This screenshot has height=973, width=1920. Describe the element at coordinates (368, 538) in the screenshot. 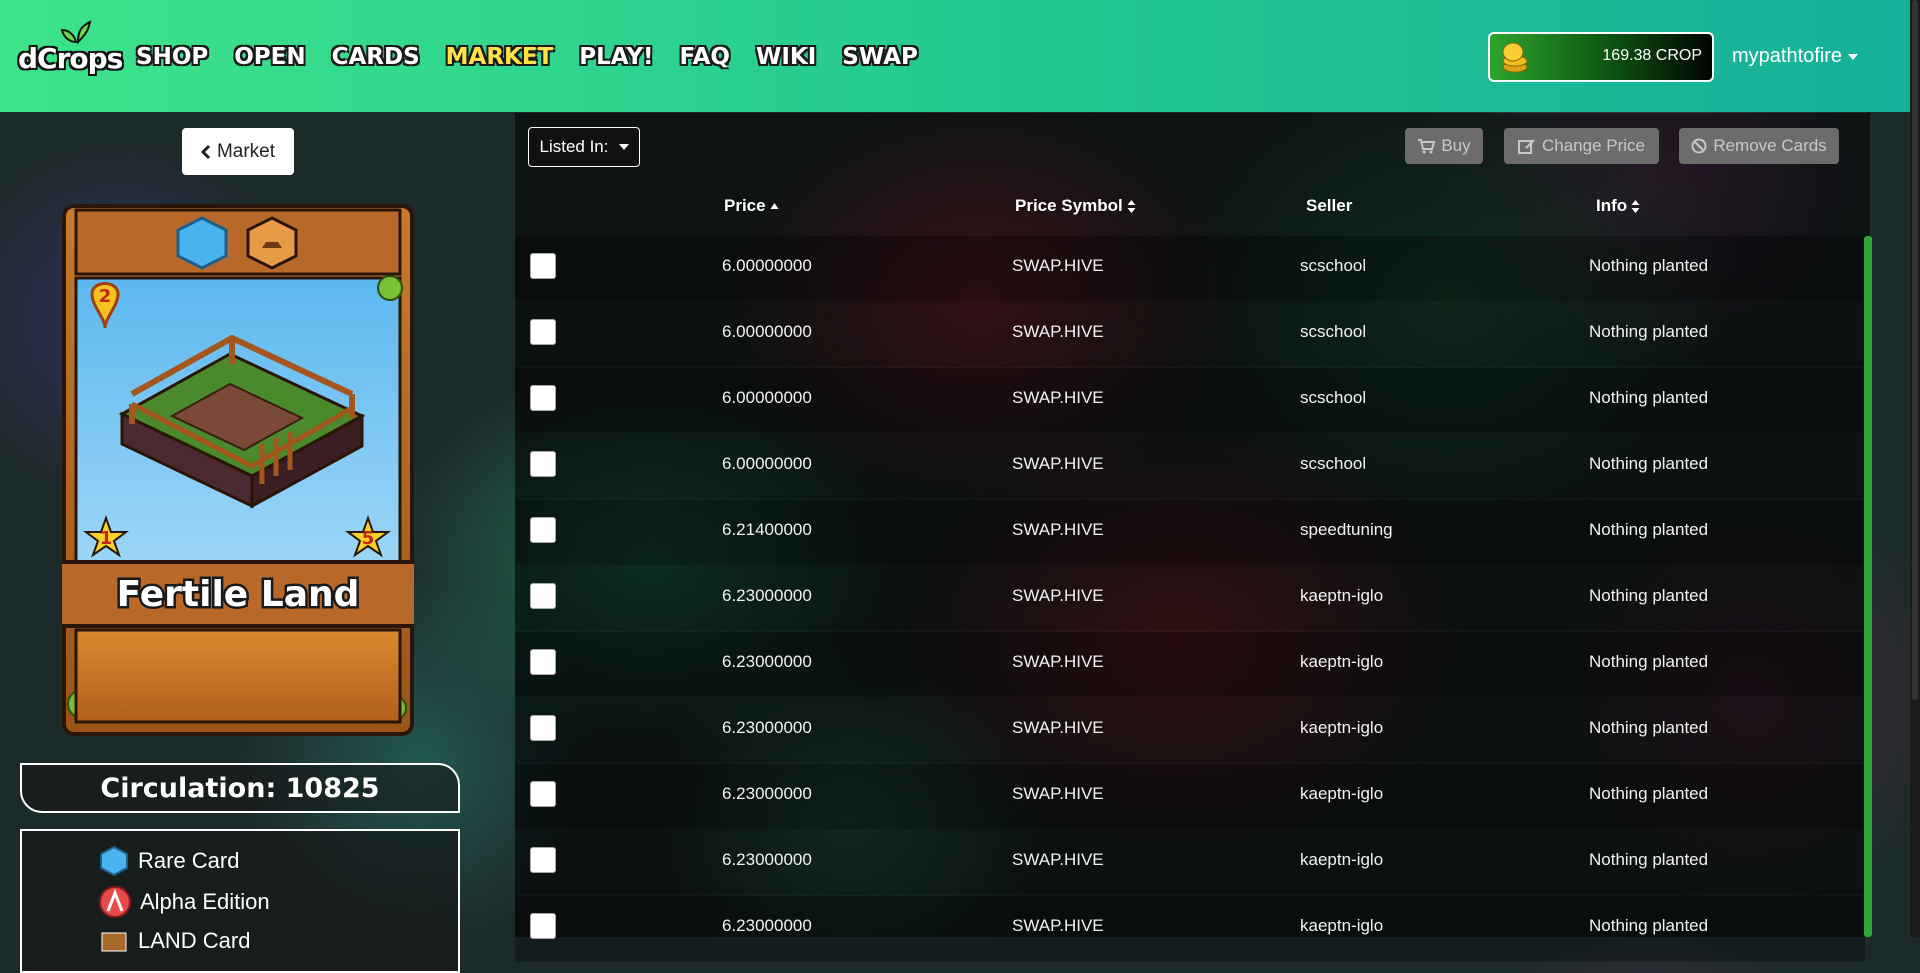

I see `svg-text: 5` at that location.